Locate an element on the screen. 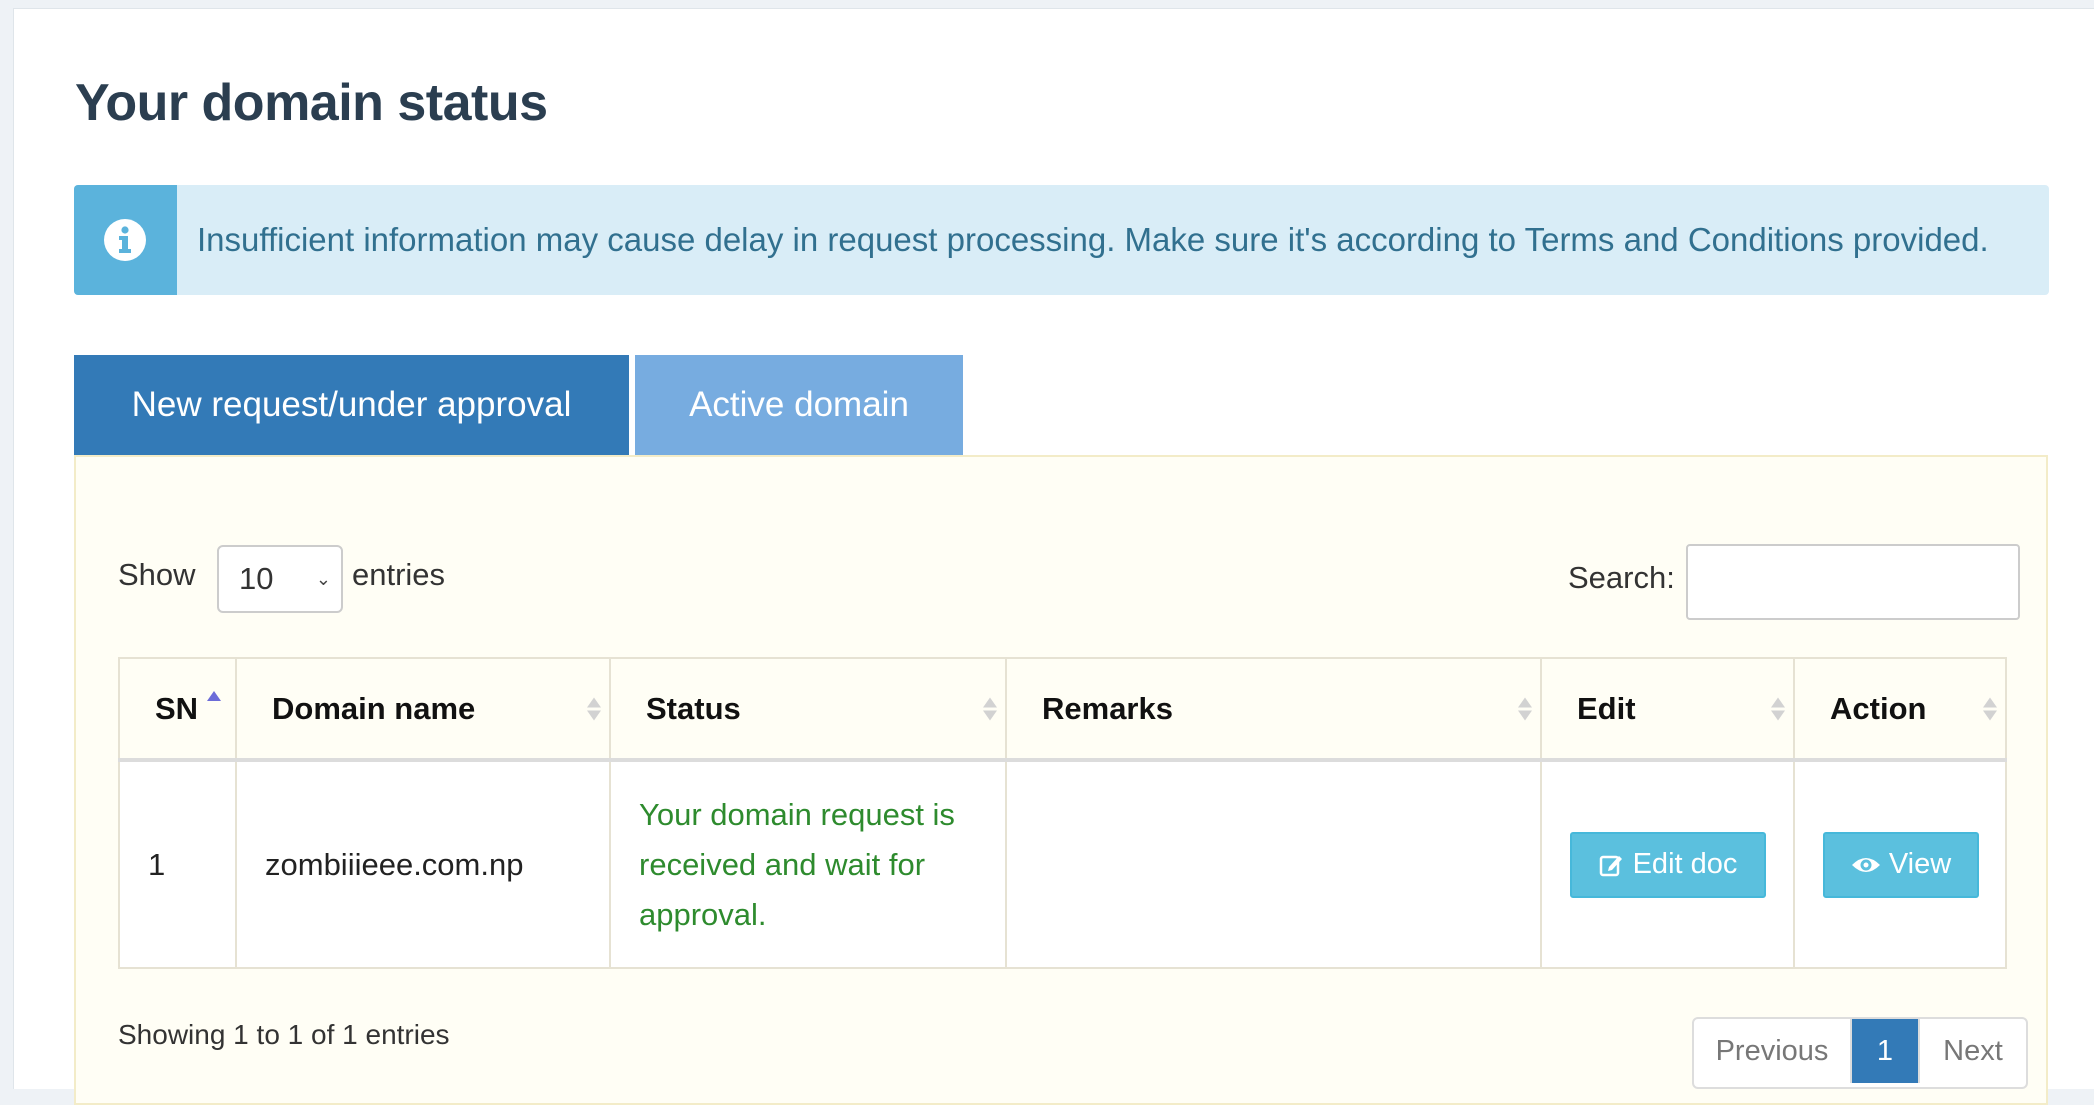 This screenshot has height=1105, width=2094. column-header-label: Status is located at coordinates (693, 708).